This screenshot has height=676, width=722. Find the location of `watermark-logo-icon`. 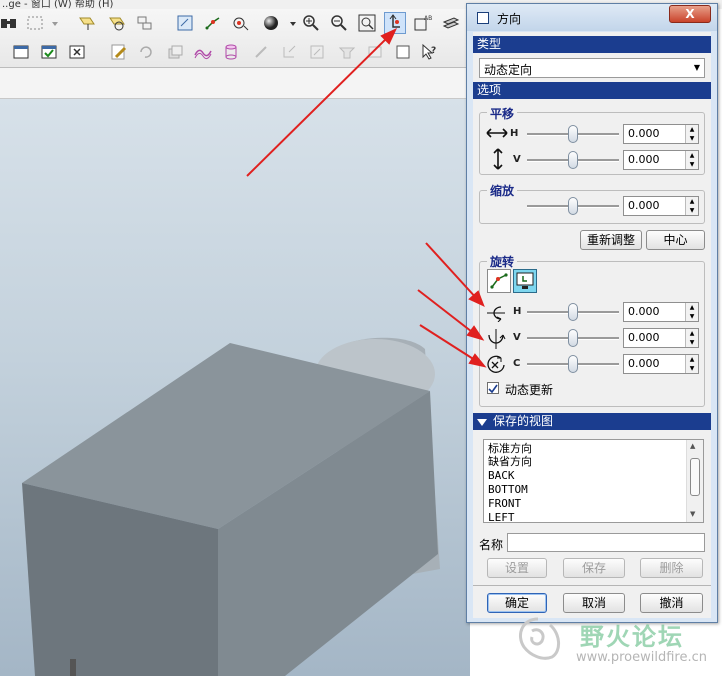

watermark-logo-icon is located at coordinates (539, 638).